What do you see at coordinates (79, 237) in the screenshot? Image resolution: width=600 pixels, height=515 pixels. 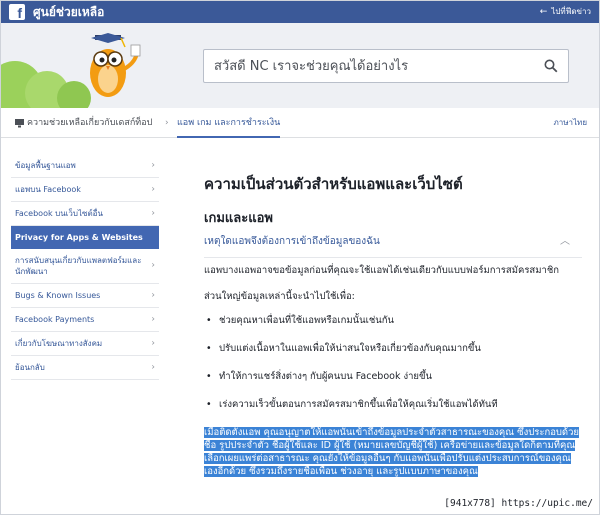 I see `sidebar-item-label: Privacy for Apps & Websites` at bounding box center [79, 237].